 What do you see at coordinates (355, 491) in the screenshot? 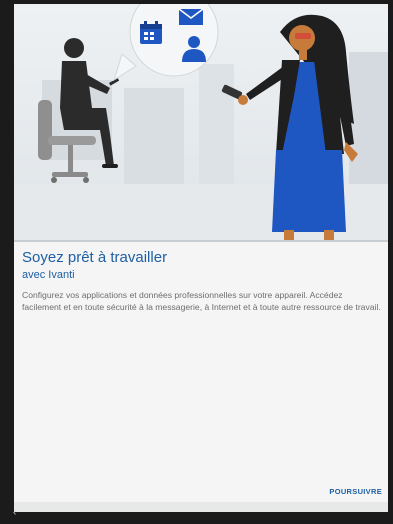
I see `continue-button: POURSUIVRE` at bounding box center [355, 491].